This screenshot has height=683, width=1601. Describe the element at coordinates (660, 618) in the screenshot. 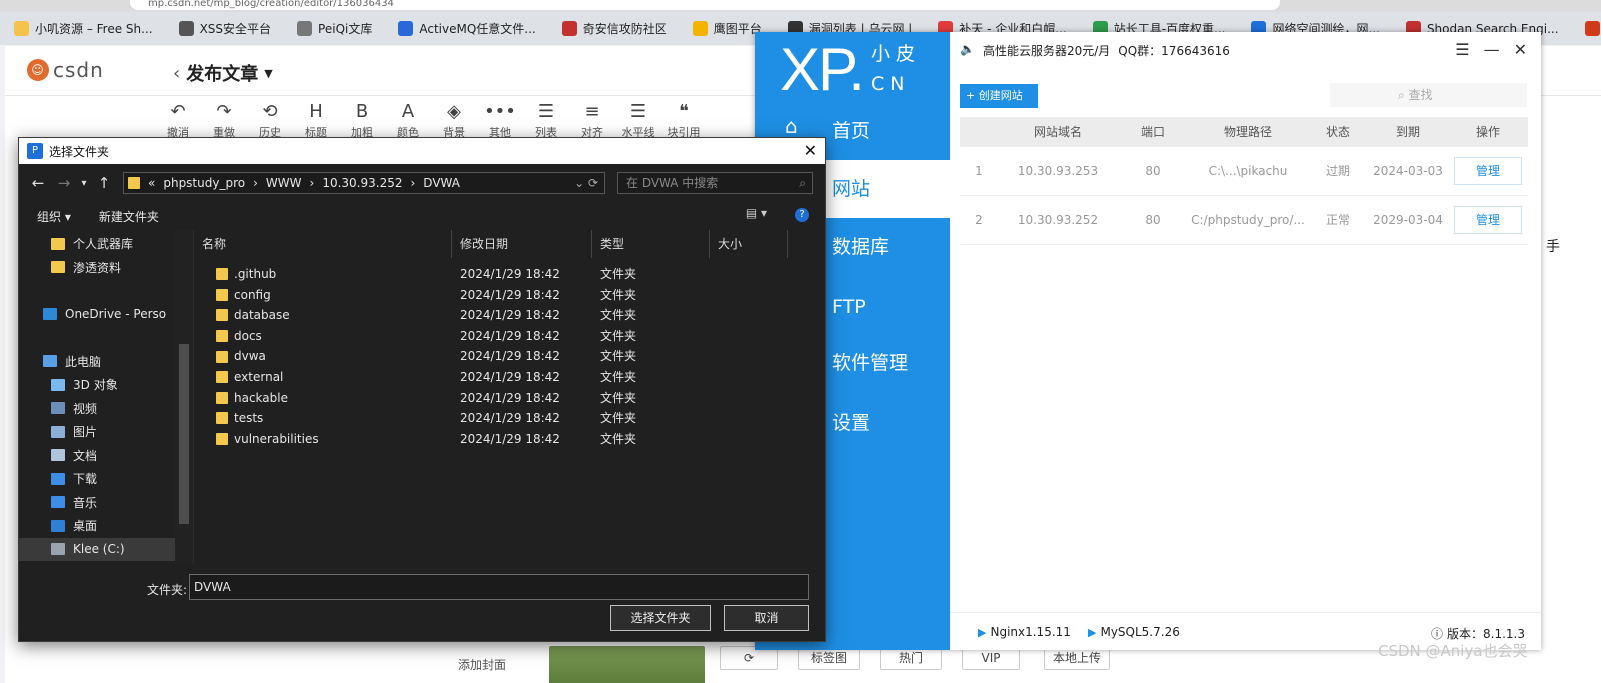

I see `select-folder-button: 选择文件夹` at that location.